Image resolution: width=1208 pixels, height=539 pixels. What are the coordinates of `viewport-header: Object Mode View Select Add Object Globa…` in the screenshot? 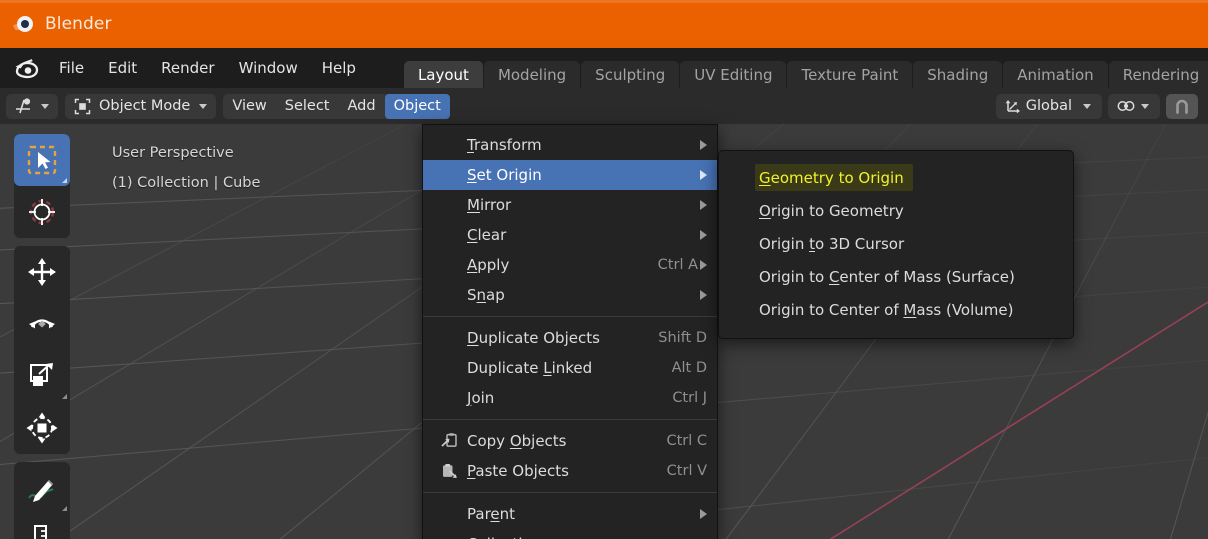 It's located at (604, 106).